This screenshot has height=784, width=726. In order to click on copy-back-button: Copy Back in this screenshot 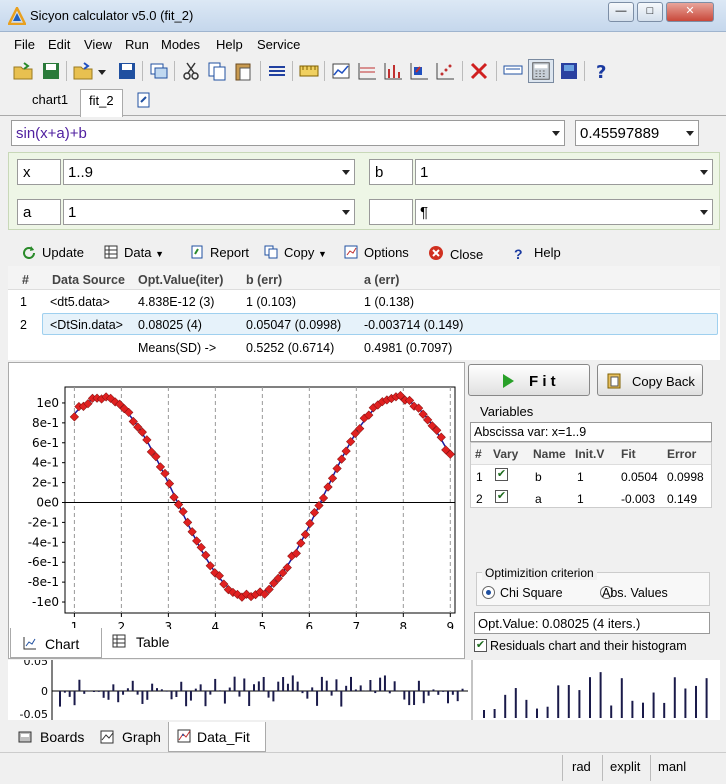, I will do `click(650, 380)`.